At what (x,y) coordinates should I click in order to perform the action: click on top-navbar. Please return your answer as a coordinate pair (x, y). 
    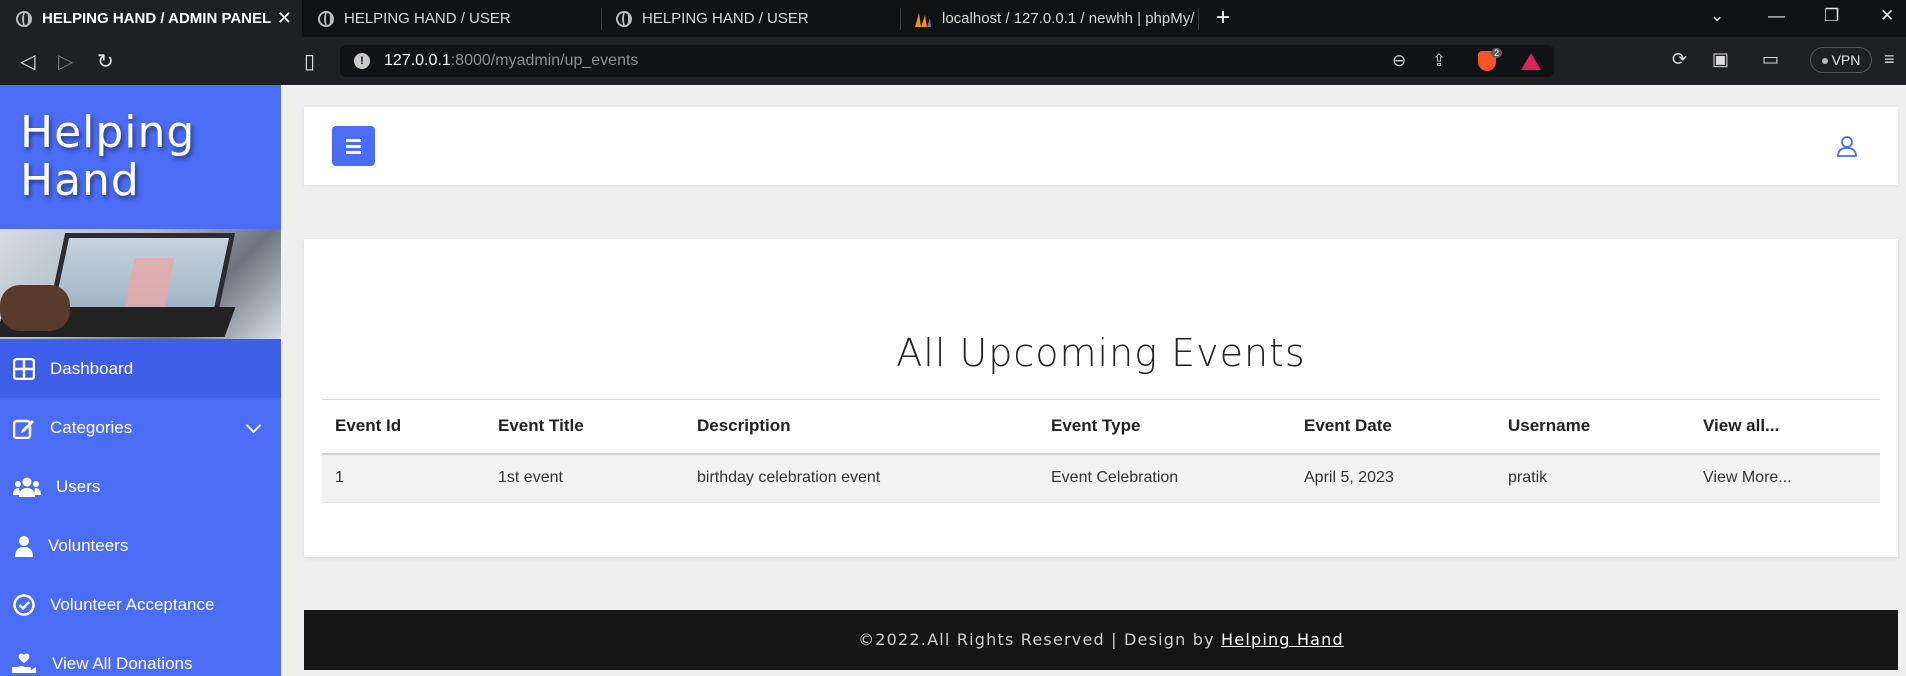
    Looking at the image, I should click on (1101, 146).